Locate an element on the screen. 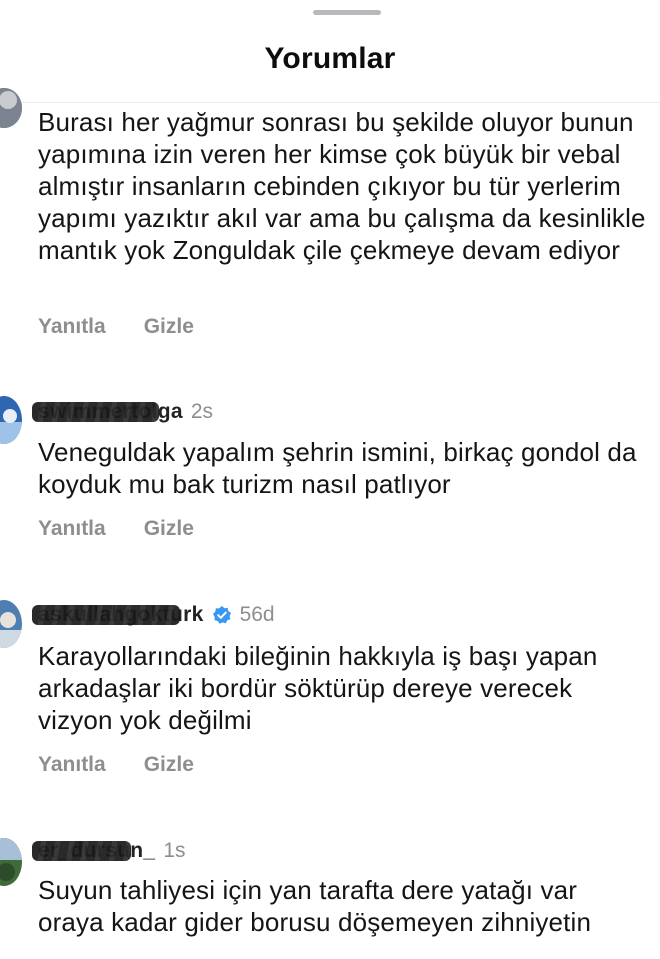  comment-header: askullahgokturk 56d is located at coordinates (153, 615).